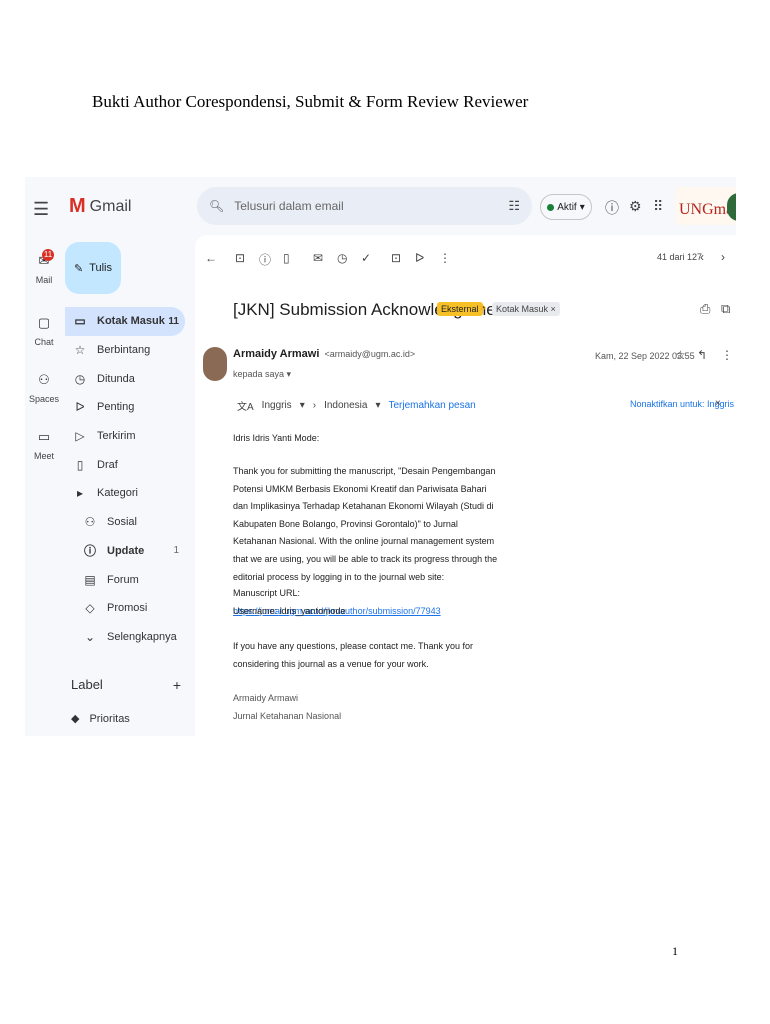 The image size is (770, 1024). What do you see at coordinates (366, 258) in the screenshot?
I see `add-task-icon: ✓` at bounding box center [366, 258].